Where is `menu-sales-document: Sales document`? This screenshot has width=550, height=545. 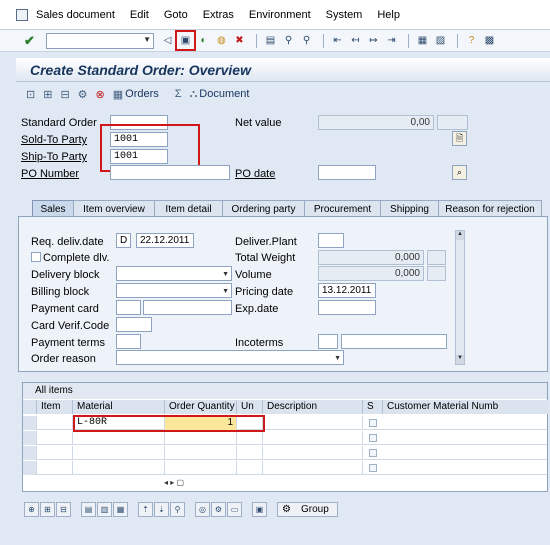 menu-sales-document: Sales document is located at coordinates (75, 15).